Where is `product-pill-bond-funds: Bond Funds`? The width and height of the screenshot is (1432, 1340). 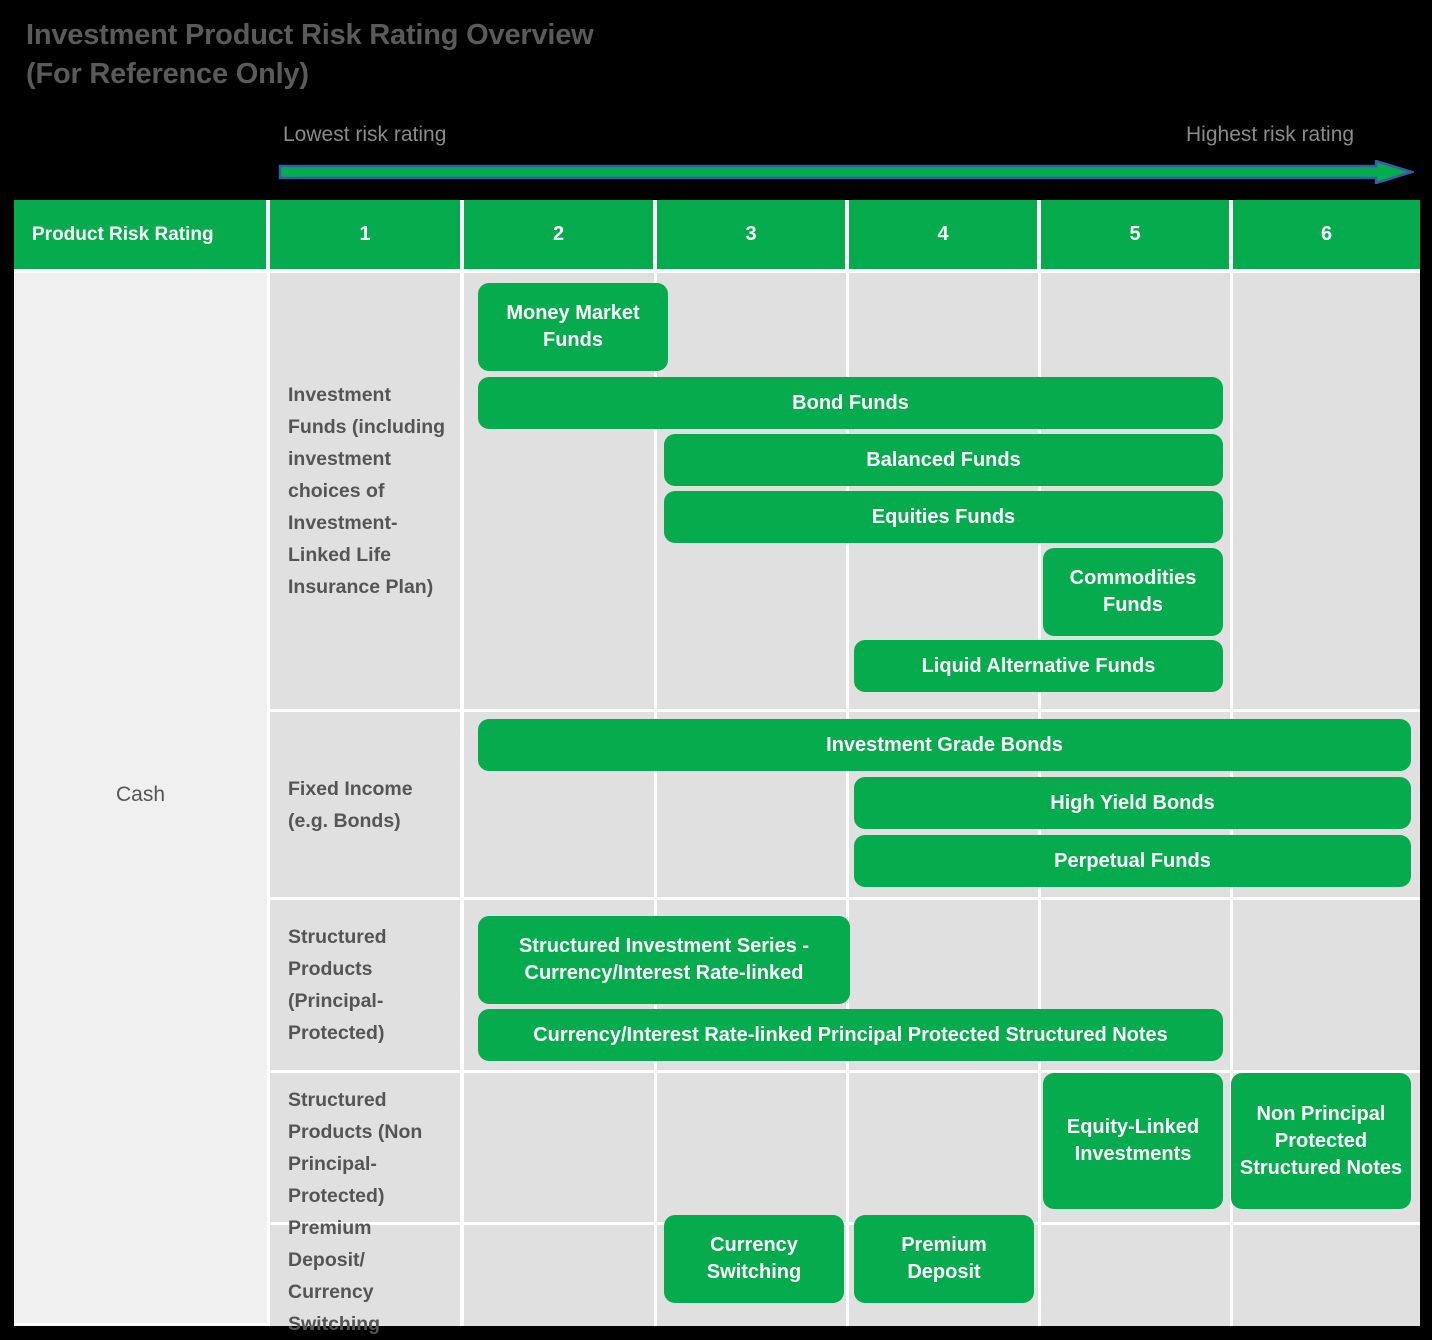 product-pill-bond-funds: Bond Funds is located at coordinates (850, 403).